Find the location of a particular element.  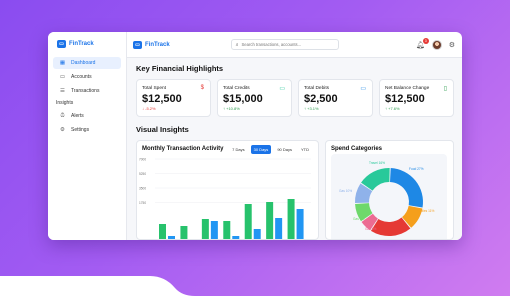

card-change-value: +3.1% is located at coordinates (313, 108).